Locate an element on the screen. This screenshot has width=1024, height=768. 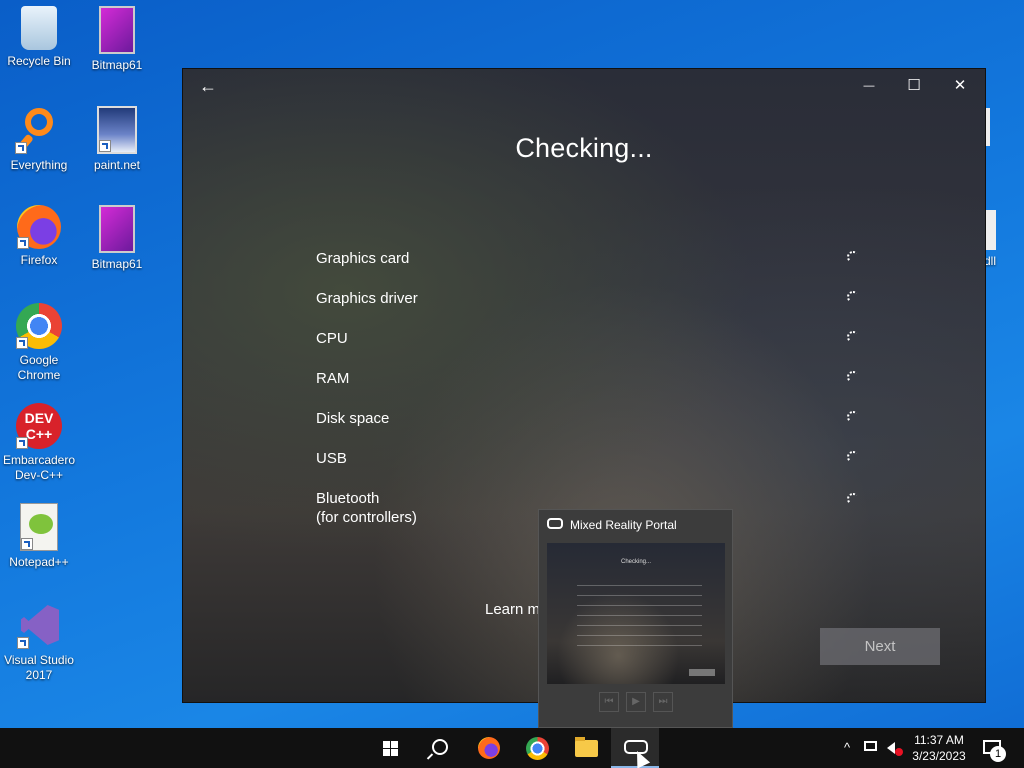
volume-muted-icon is located at coordinates (895, 748).